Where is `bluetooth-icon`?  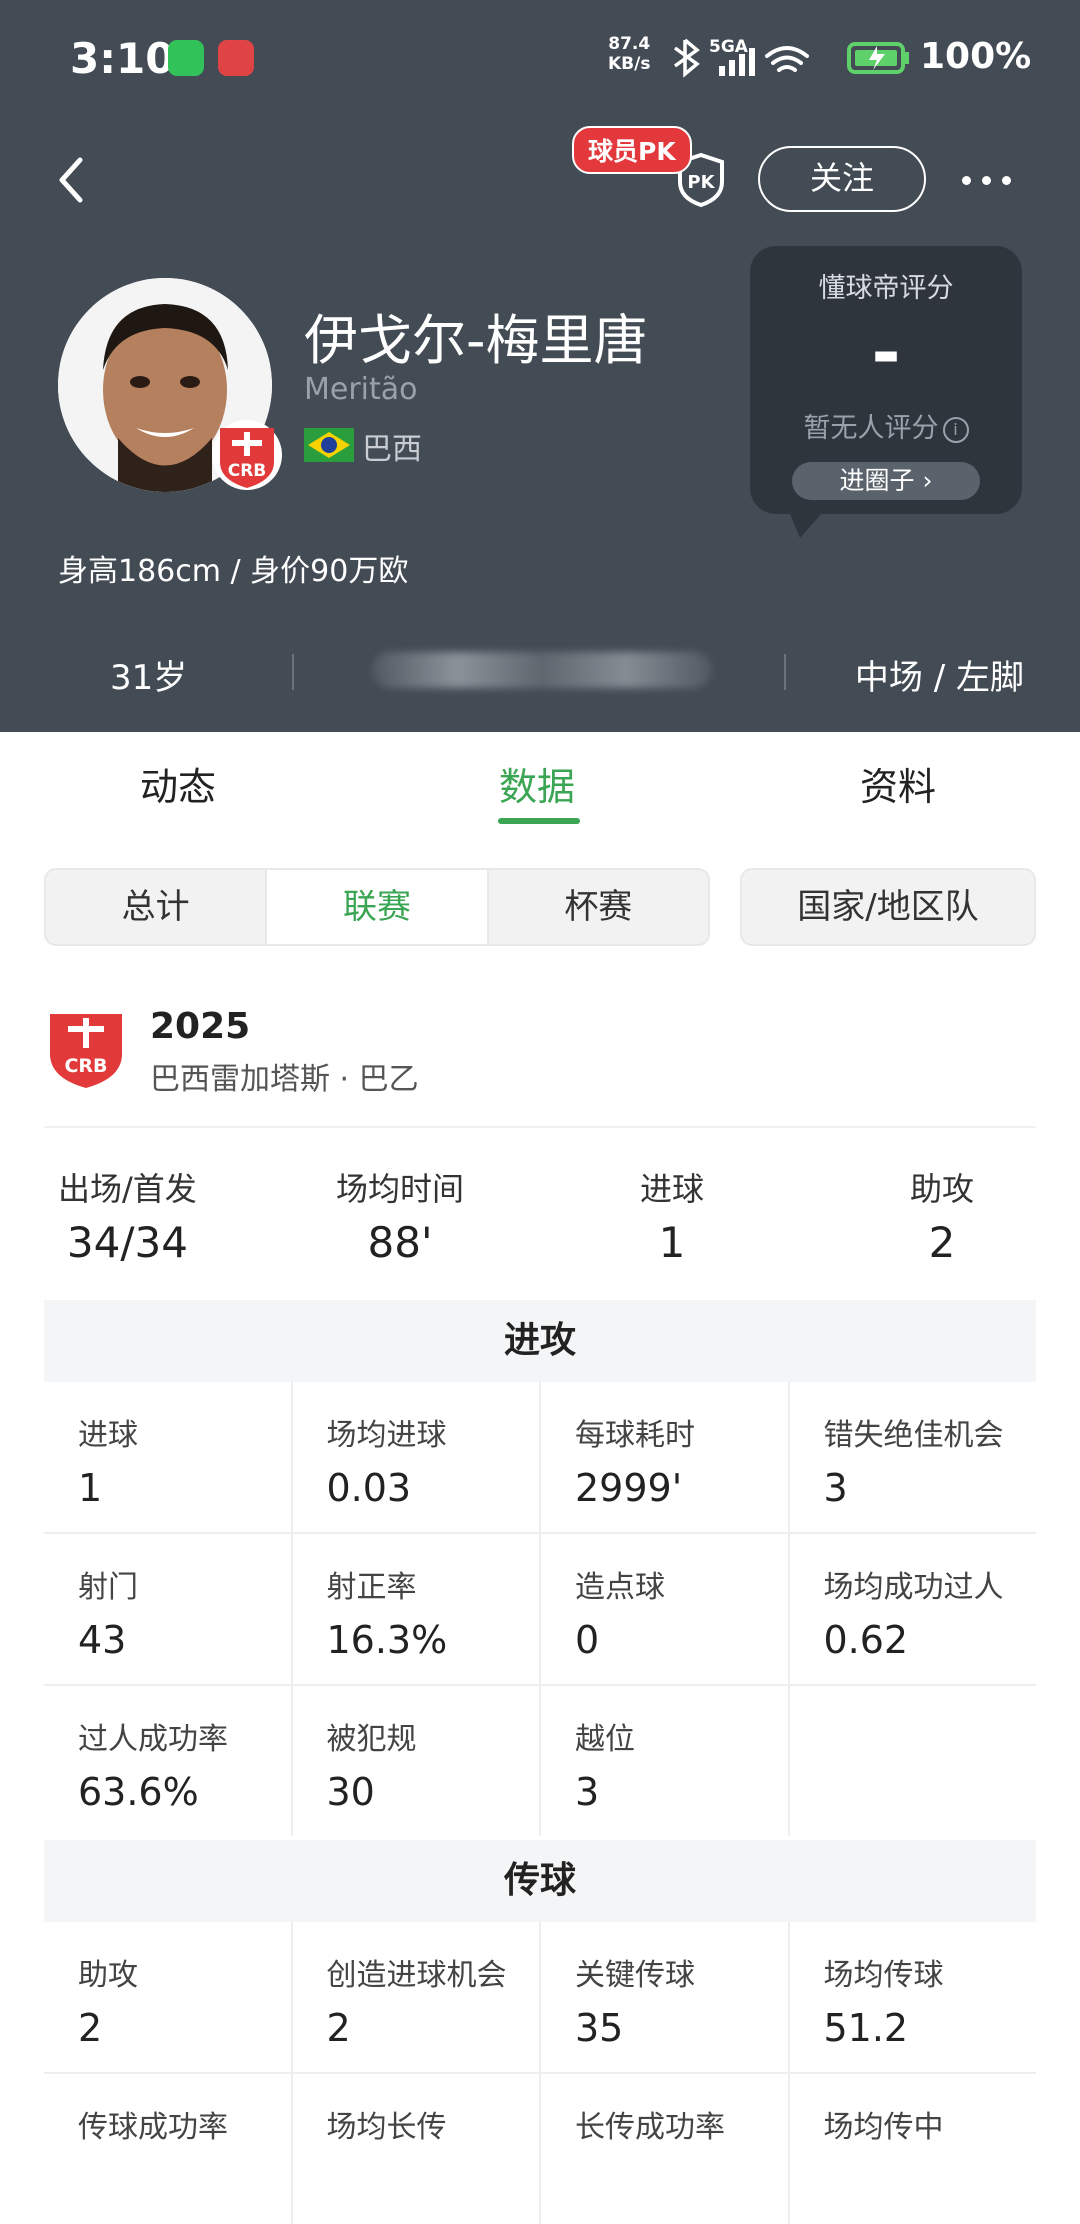 bluetooth-icon is located at coordinates (686, 58).